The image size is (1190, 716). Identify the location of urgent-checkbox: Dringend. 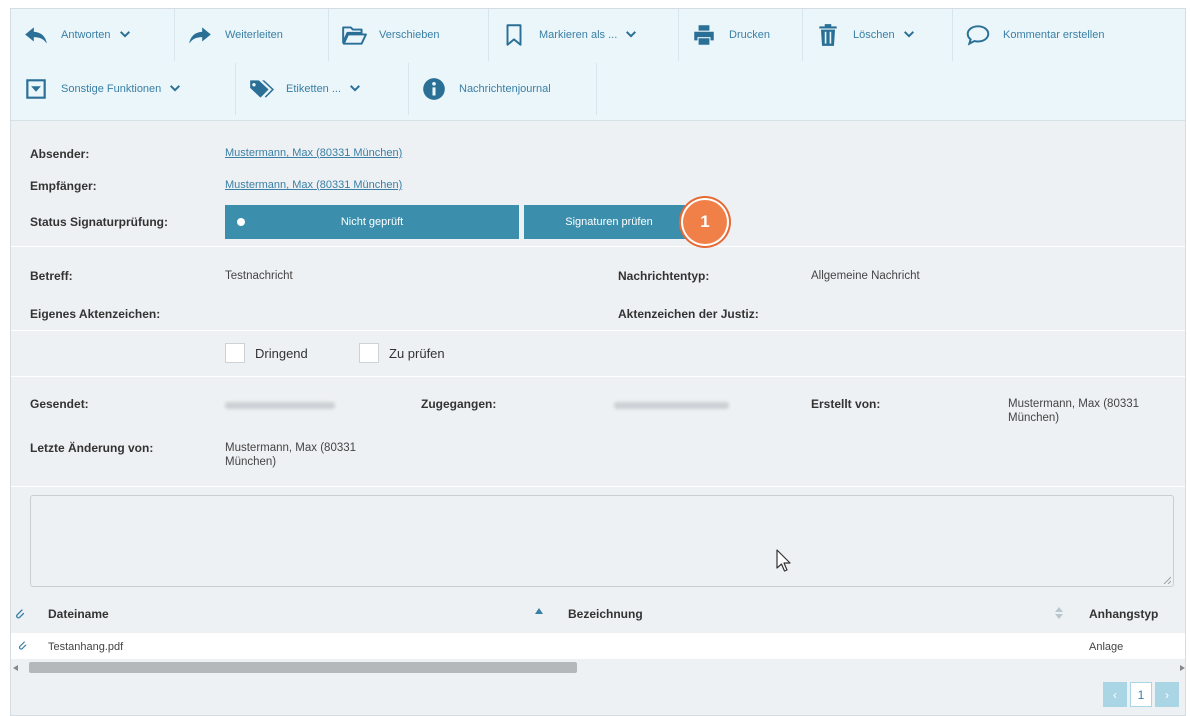
(266, 353).